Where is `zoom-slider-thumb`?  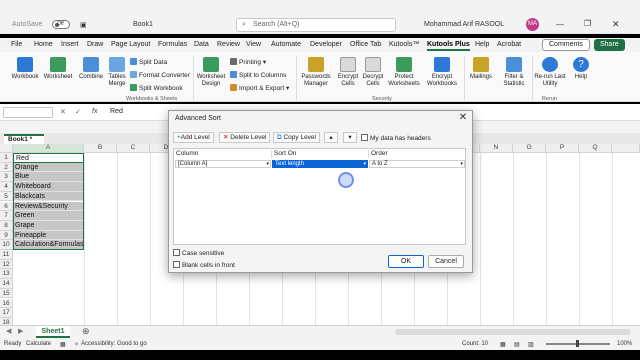
zoom-slider-thumb is located at coordinates (577, 343).